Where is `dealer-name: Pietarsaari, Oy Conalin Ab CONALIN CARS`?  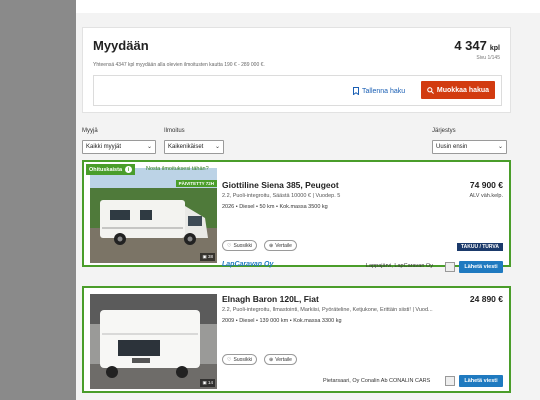 dealer-name: Pietarsaari, Oy Conalin Ab CONALIN CARS is located at coordinates (377, 381).